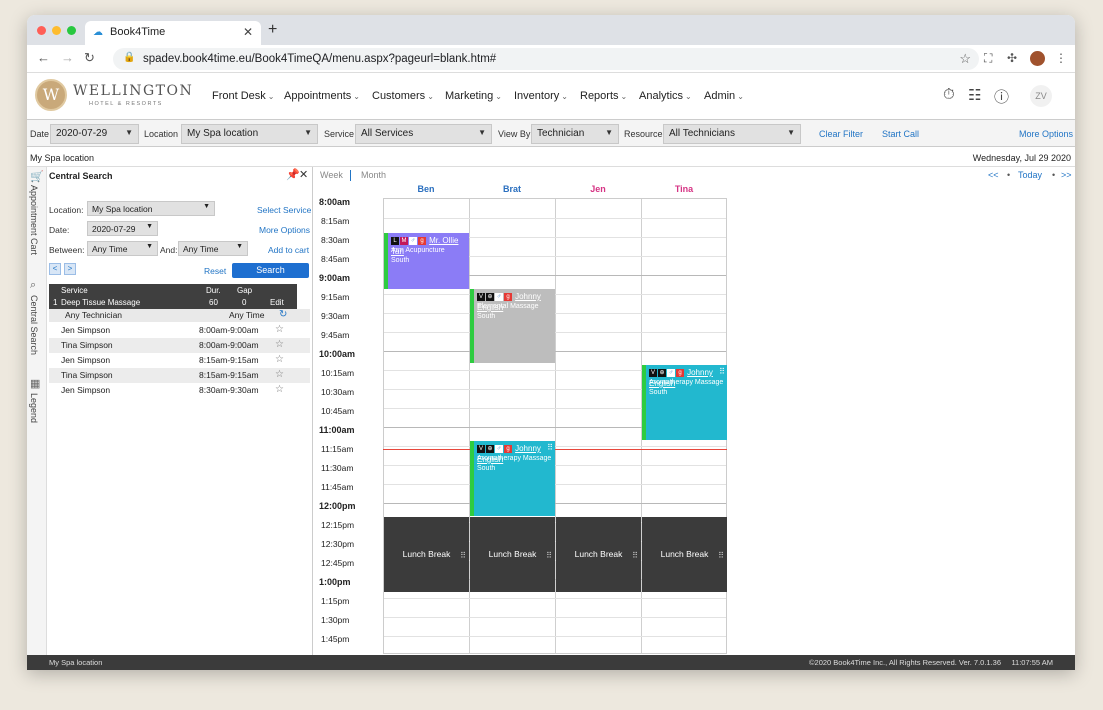 This screenshot has width=1103, height=710. What do you see at coordinates (1061, 58) in the screenshot?
I see `browser-menu-icon: ⋮` at bounding box center [1061, 58].